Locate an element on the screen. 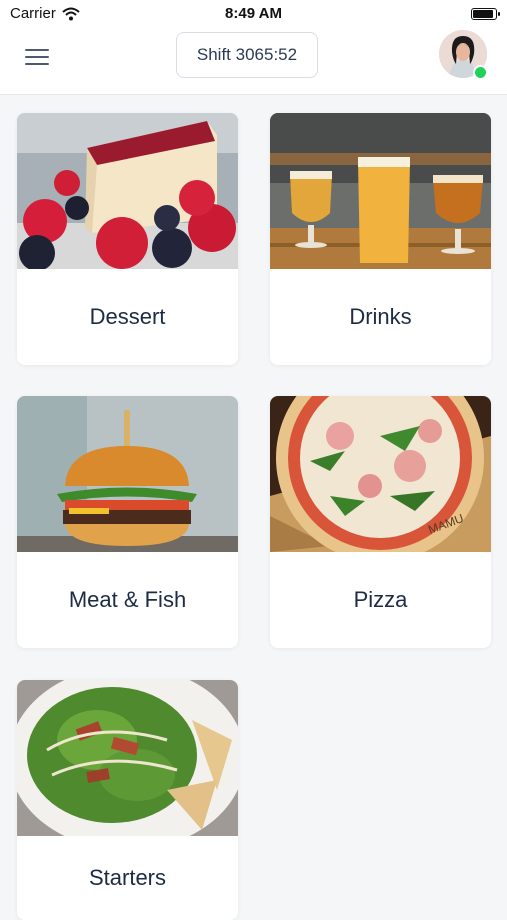 The image size is (507, 920). category-label: Dessert is located at coordinates (127, 316).